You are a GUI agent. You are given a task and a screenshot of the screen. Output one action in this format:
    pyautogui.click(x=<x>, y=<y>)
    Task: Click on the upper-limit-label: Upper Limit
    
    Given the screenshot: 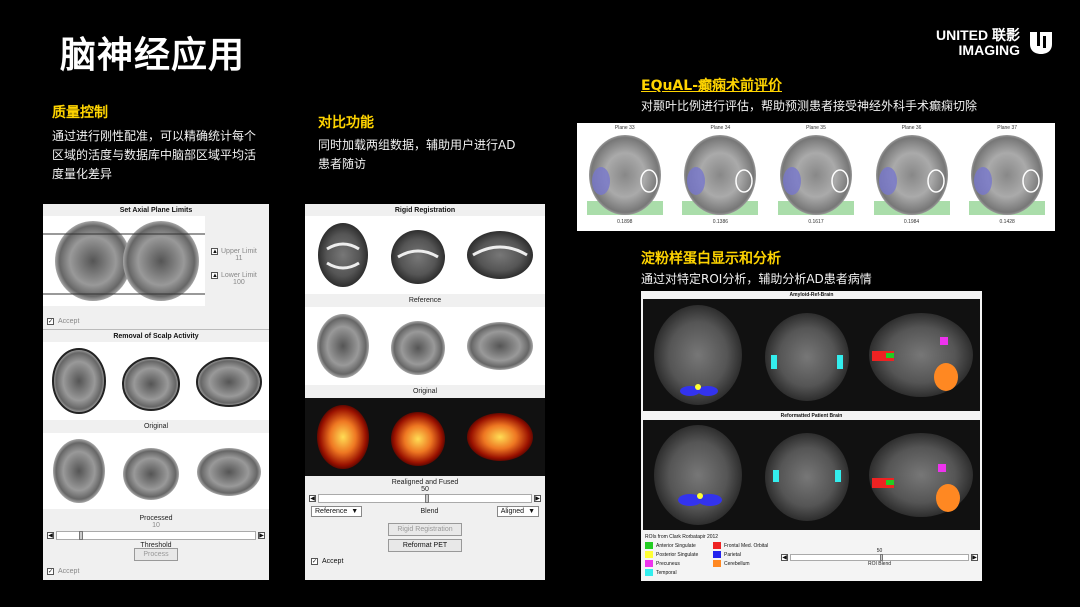 What is the action you would take?
    pyautogui.click(x=239, y=251)
    